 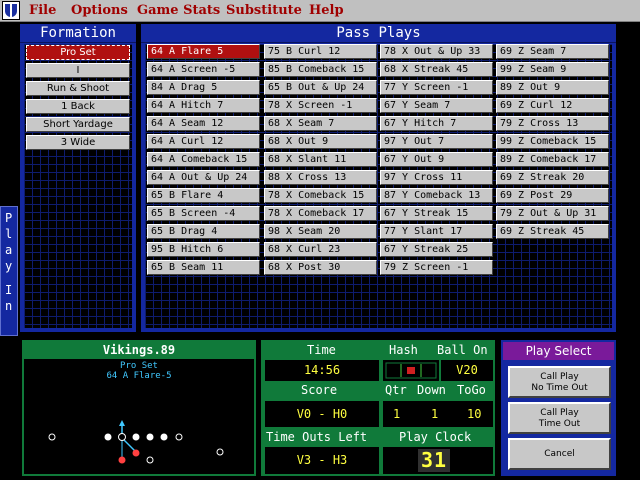 I want to click on formation-run-and-shoot: Run & Shoot, so click(x=78, y=88).